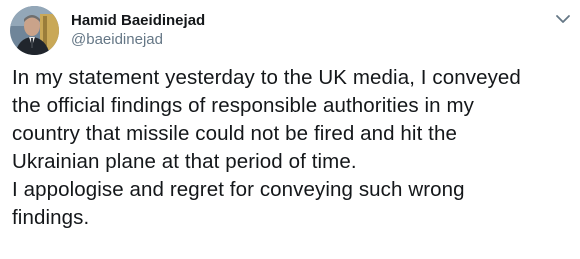 This screenshot has height=259, width=580. I want to click on author-avatar, so click(34, 30).